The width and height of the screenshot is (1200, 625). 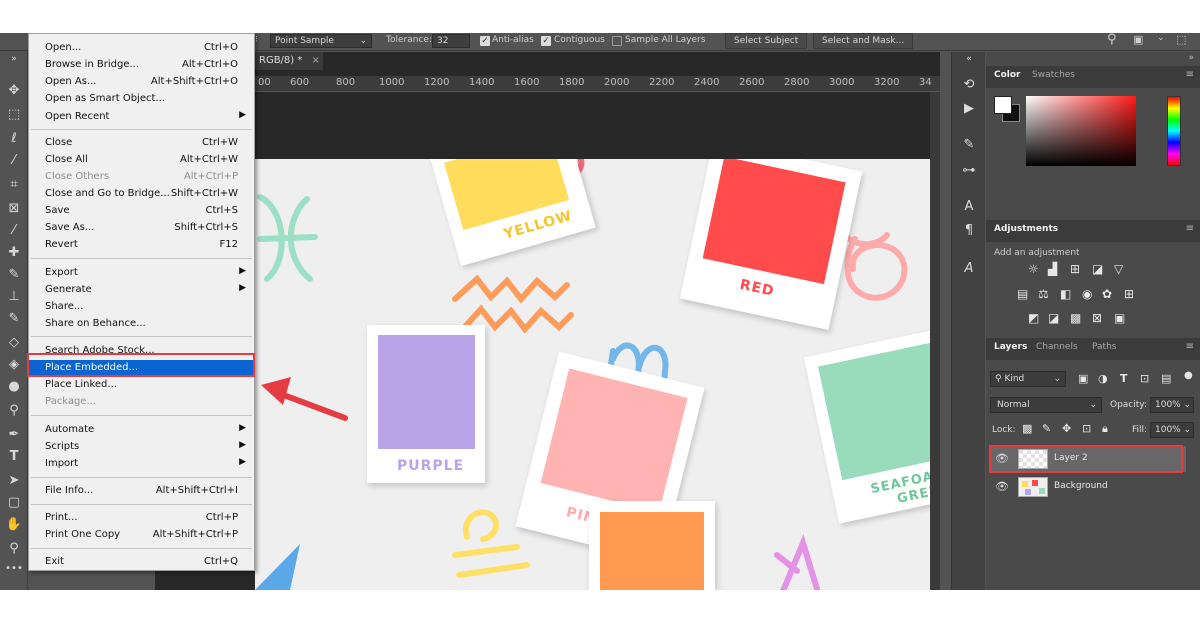 I want to click on paragraph-icon: ¶, so click(x=969, y=231).